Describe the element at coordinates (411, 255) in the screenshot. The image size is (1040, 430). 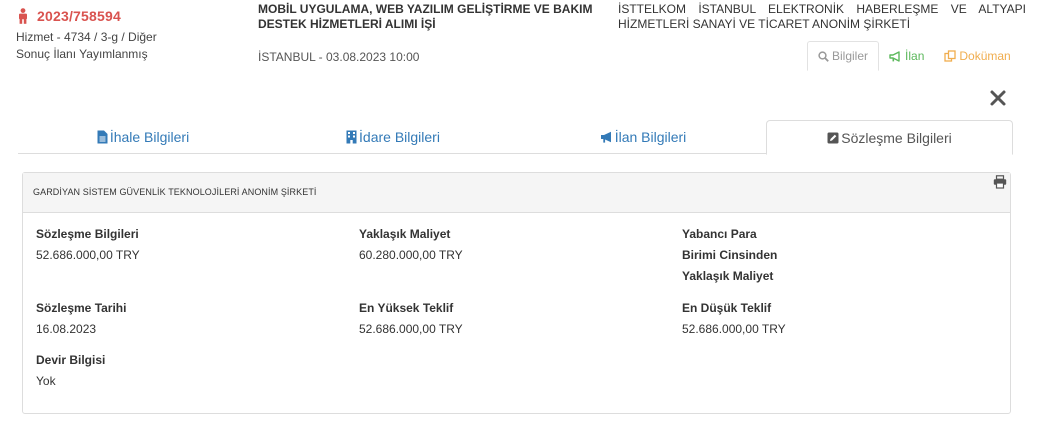
I see `field-value: 60.280.000,00 TRY` at that location.